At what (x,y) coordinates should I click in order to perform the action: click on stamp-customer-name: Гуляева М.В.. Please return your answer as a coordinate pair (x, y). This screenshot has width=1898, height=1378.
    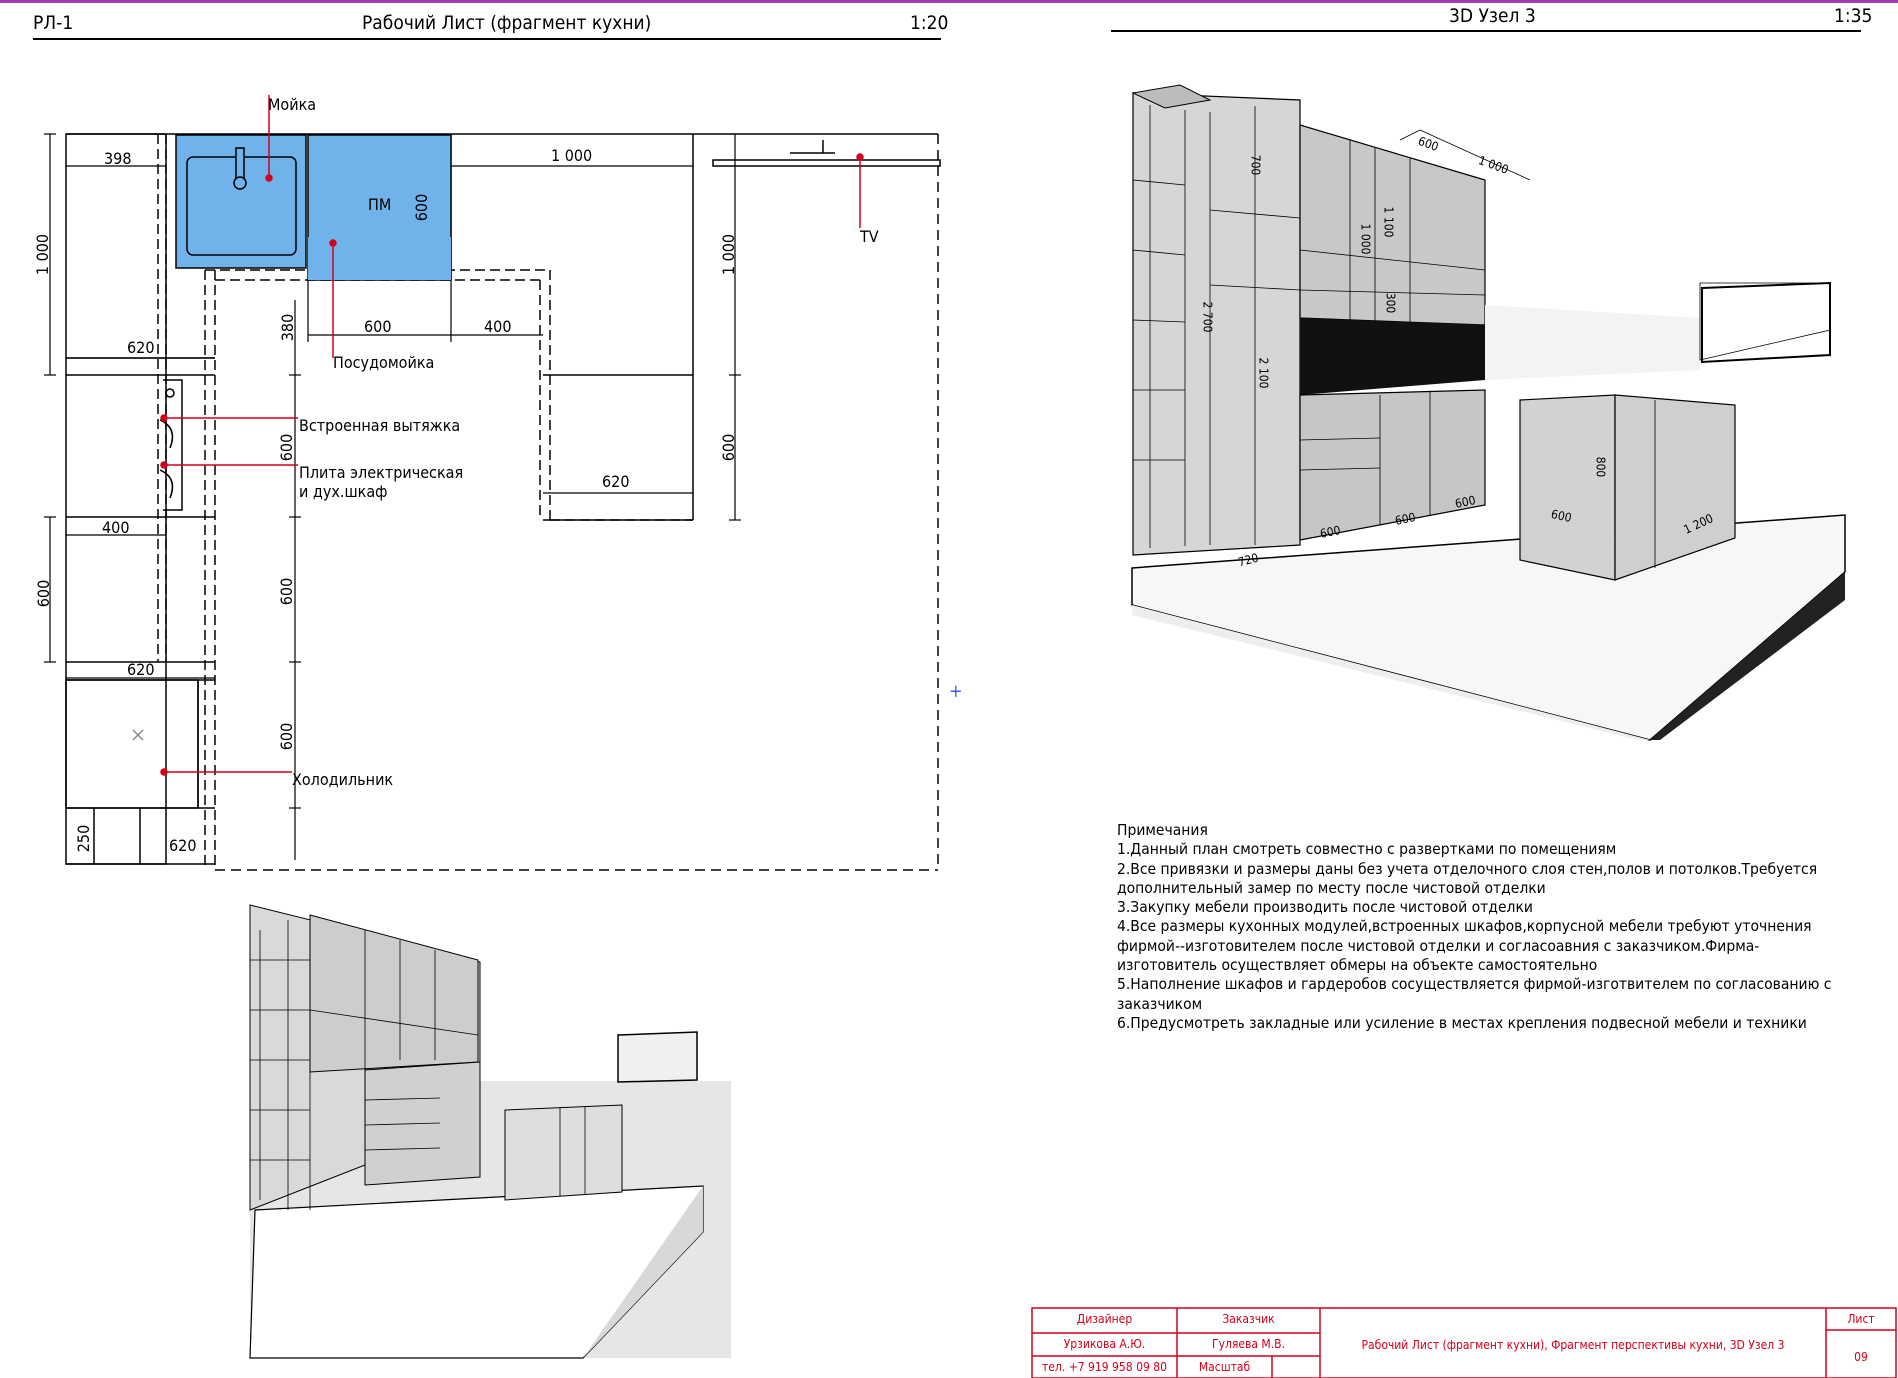
    Looking at the image, I should click on (1248, 1344).